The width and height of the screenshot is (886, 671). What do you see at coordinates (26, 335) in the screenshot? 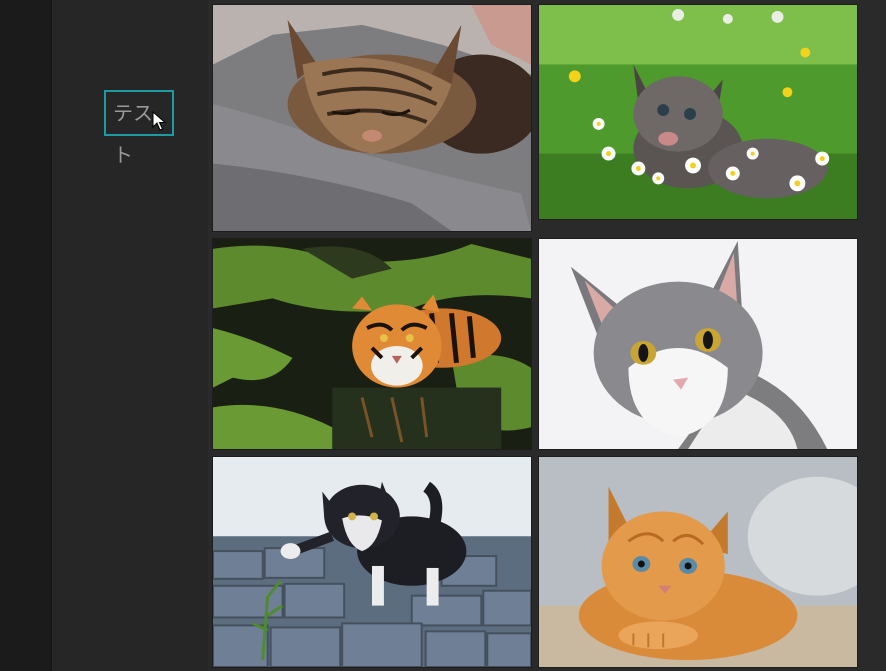
I see `left-rail` at bounding box center [26, 335].